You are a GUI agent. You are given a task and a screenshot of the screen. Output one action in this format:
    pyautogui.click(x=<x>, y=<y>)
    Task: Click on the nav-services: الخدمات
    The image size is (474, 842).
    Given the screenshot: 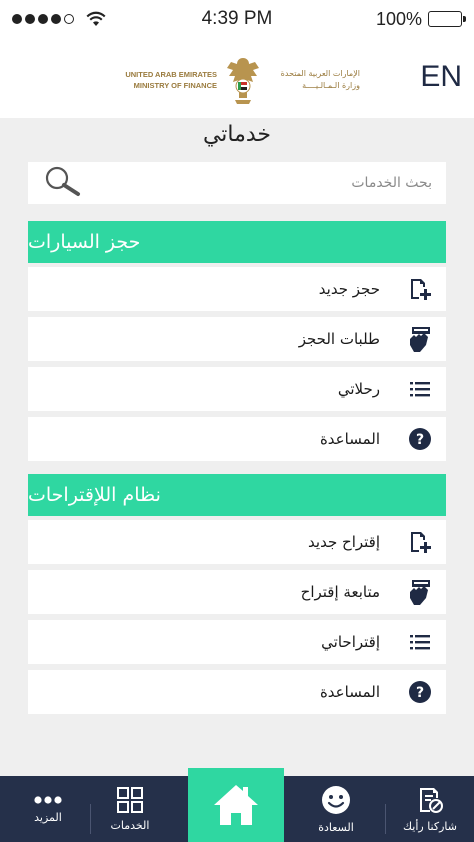 What is the action you would take?
    pyautogui.click(x=130, y=809)
    